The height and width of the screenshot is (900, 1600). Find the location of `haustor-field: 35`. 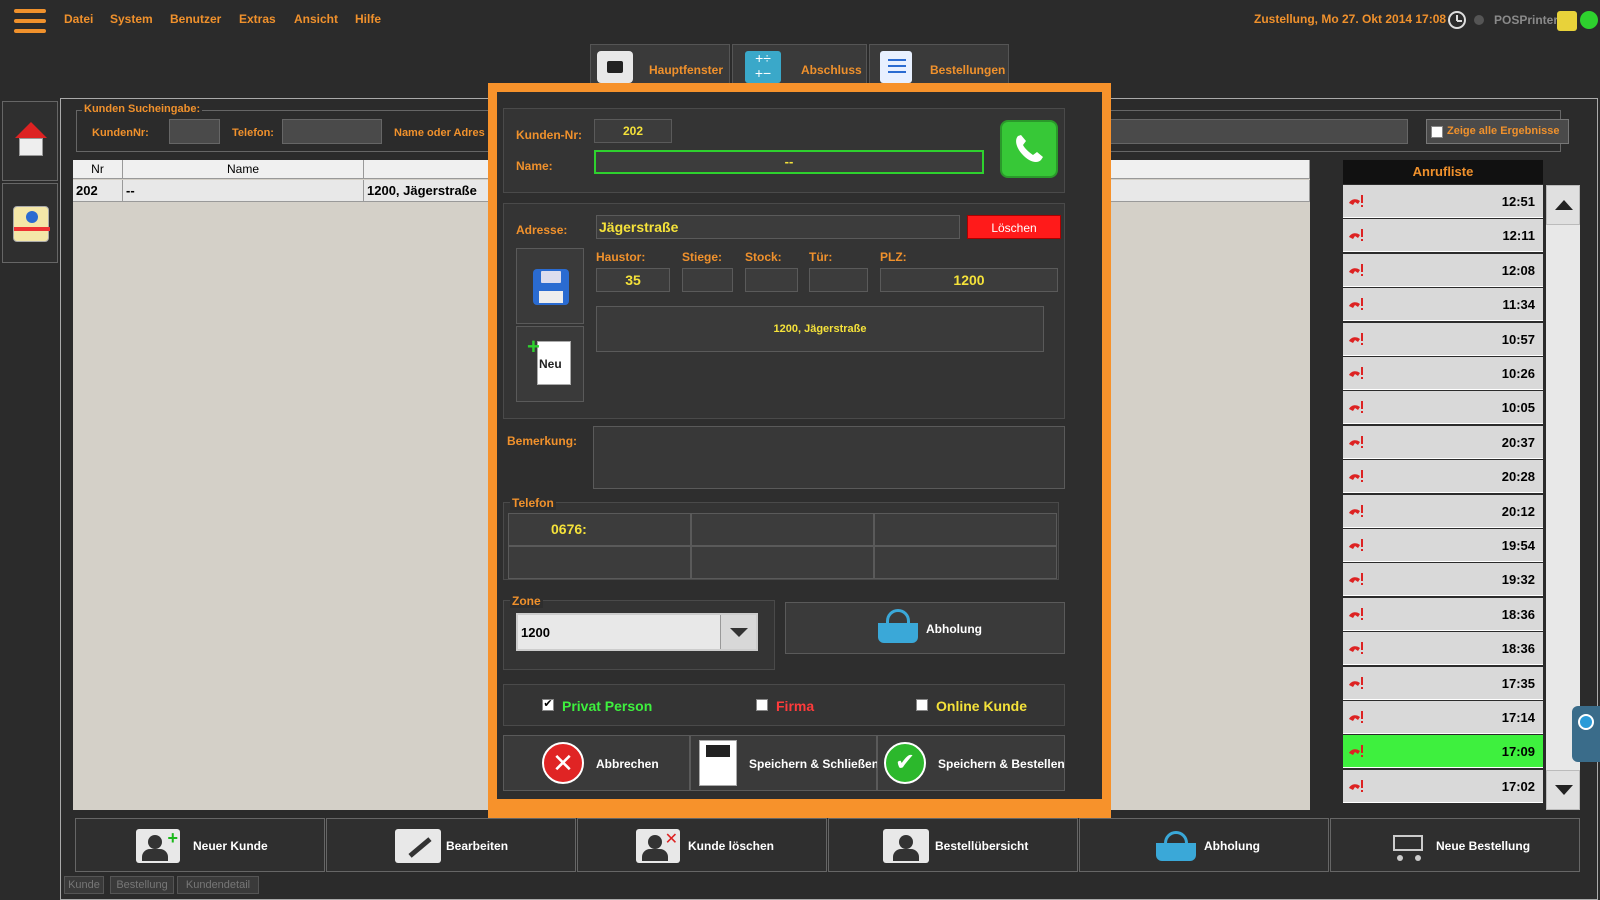

haustor-field: 35 is located at coordinates (633, 280).